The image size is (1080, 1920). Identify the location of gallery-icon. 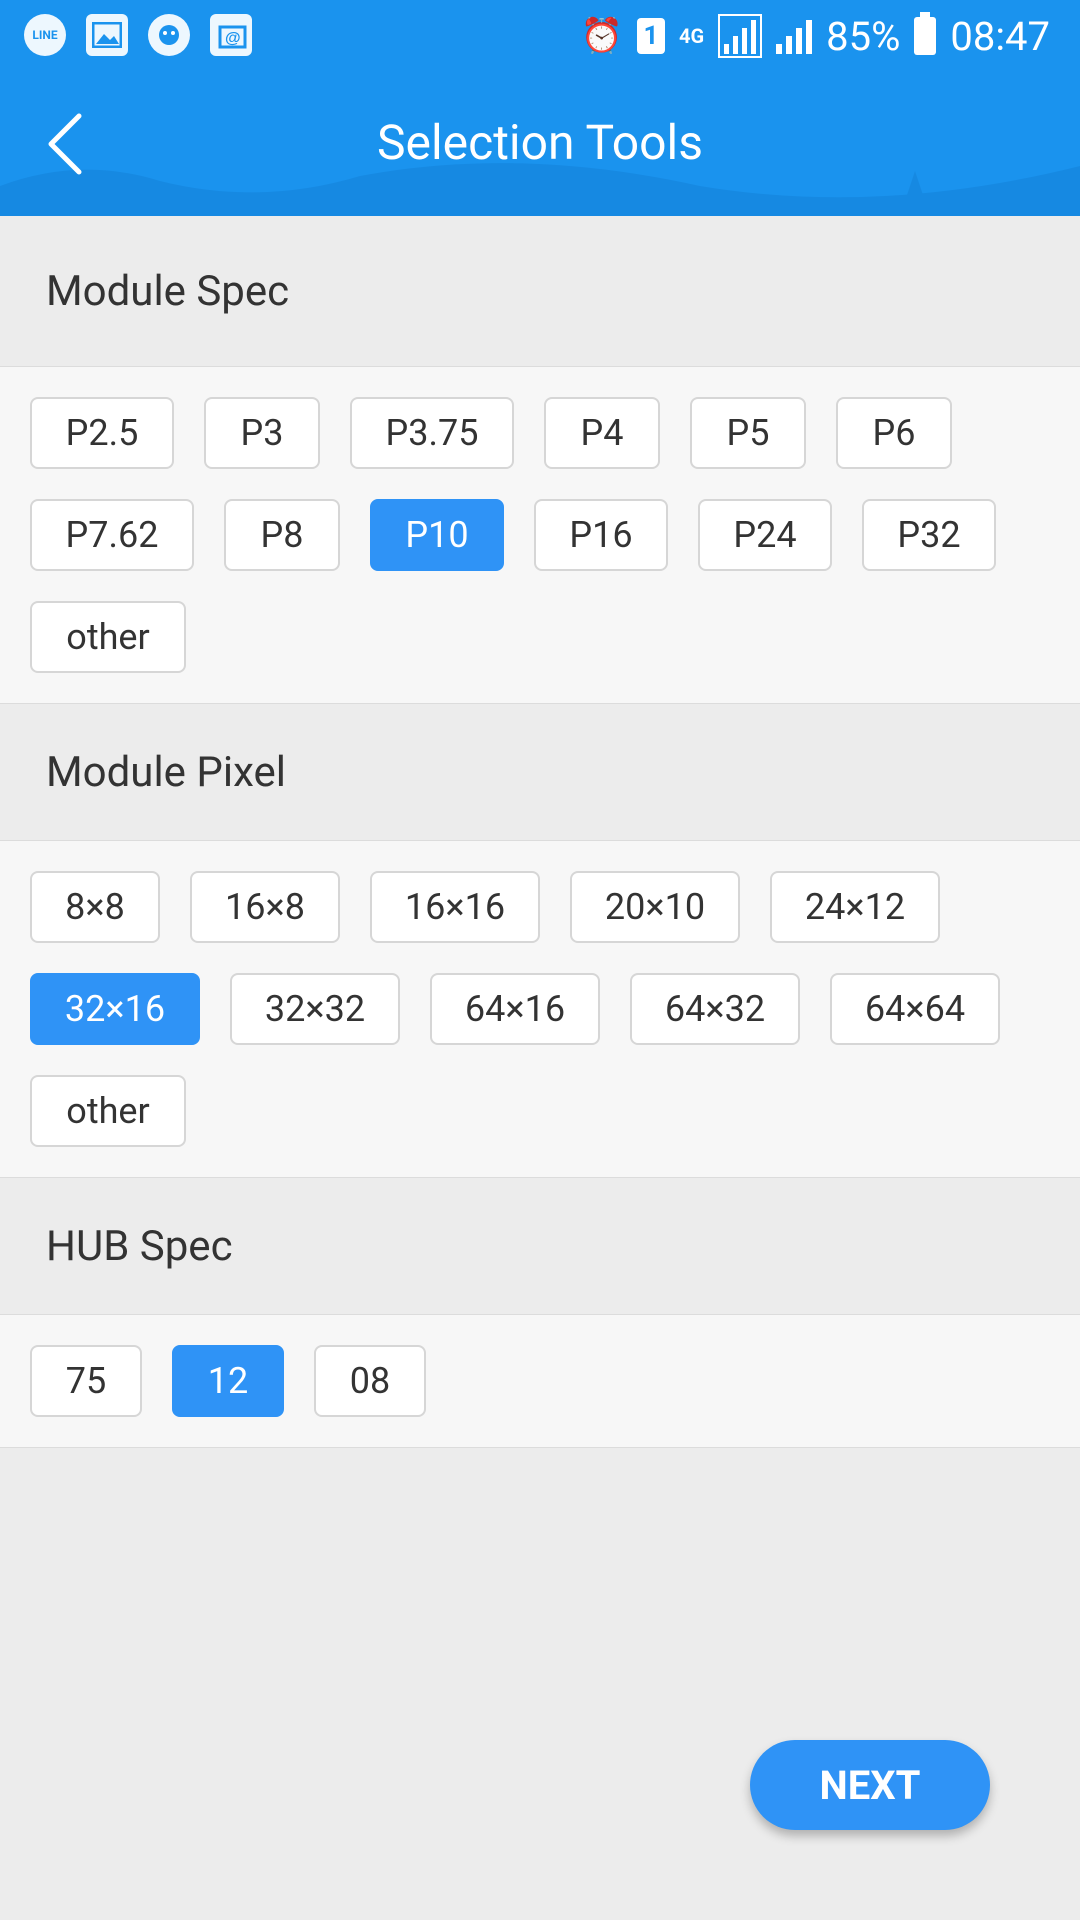
(107, 35).